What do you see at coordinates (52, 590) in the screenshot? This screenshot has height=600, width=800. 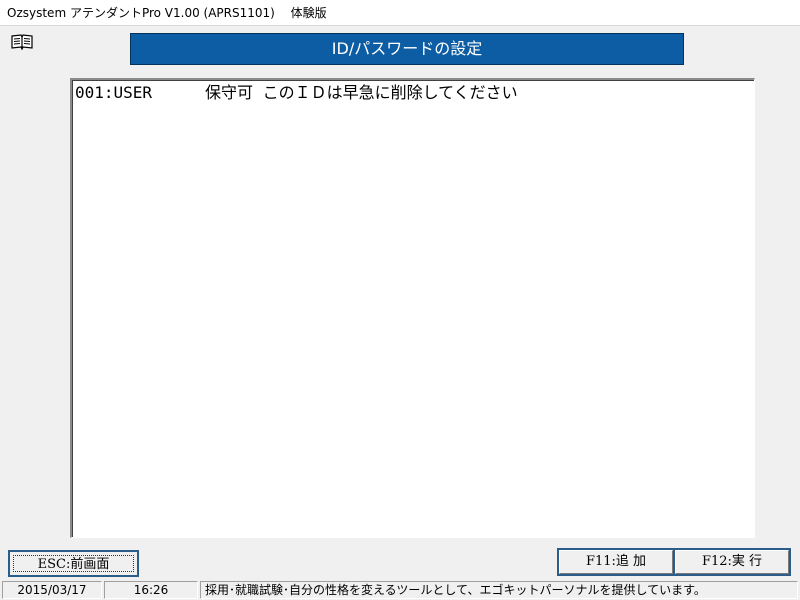 I see `status-date: 2015/03/17` at bounding box center [52, 590].